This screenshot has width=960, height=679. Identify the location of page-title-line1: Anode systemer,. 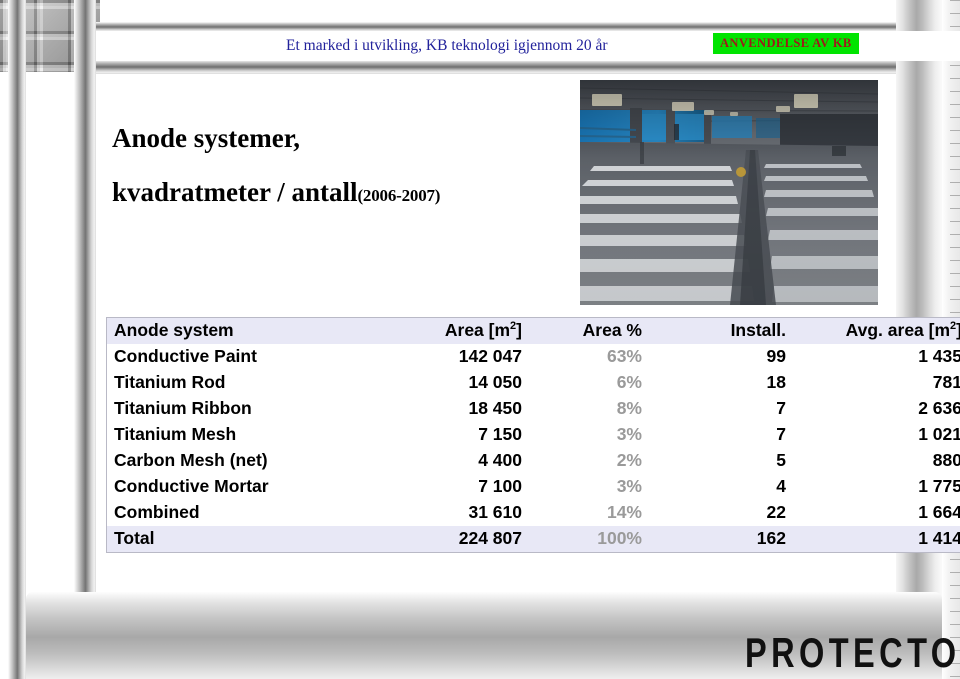
(206, 138).